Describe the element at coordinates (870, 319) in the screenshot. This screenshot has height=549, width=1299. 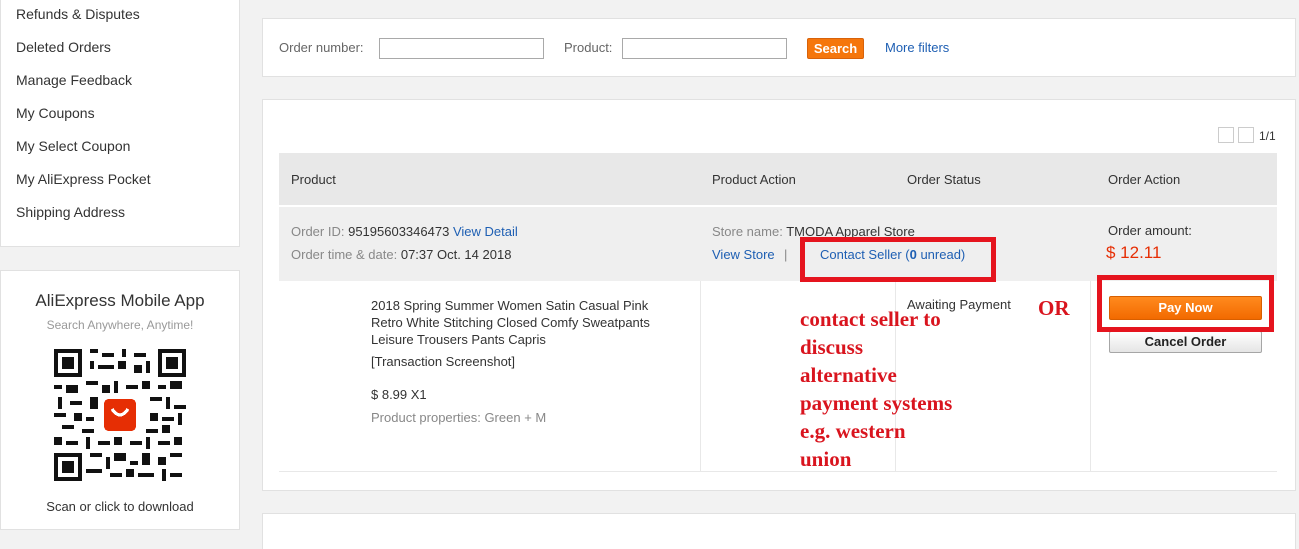
I see `annotation-note-line: contact seller to` at that location.